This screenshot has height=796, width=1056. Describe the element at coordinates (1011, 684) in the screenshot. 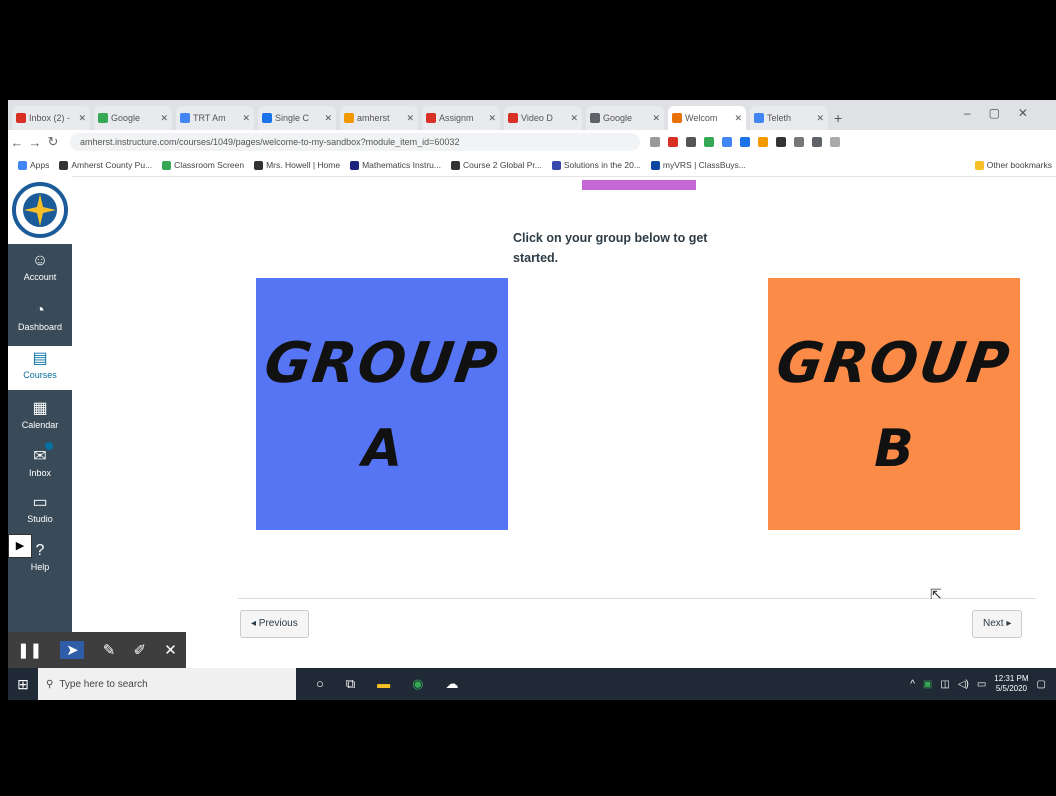

I see `clock: 12:31 PM 5/5/2020` at that location.